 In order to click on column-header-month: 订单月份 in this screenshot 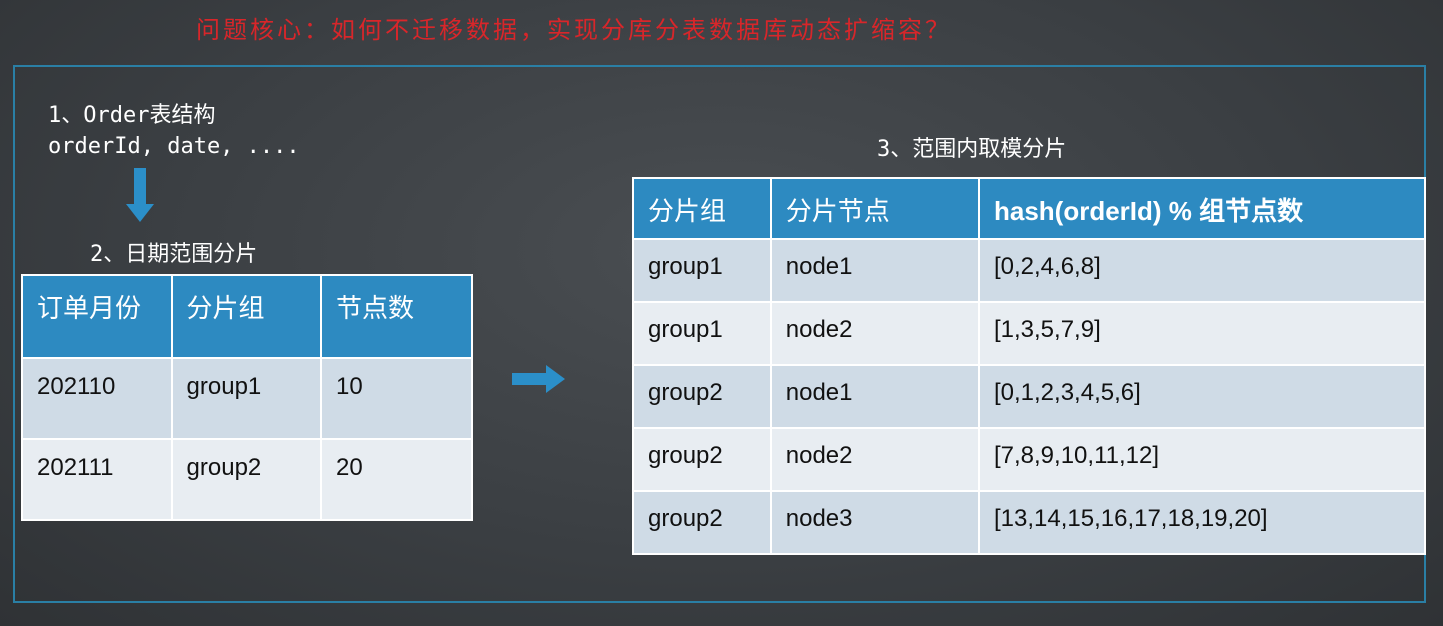, I will do `click(97, 316)`.